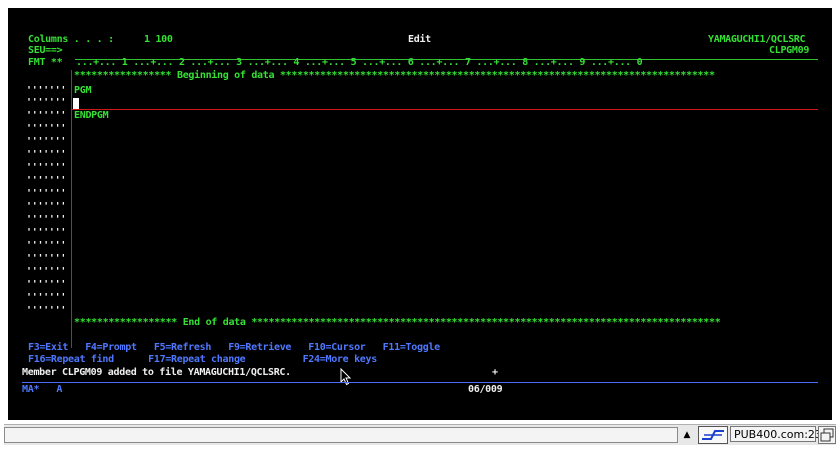 Image resolution: width=840 pixels, height=450 pixels. What do you see at coordinates (76, 103) in the screenshot?
I see `text-cursor` at bounding box center [76, 103].